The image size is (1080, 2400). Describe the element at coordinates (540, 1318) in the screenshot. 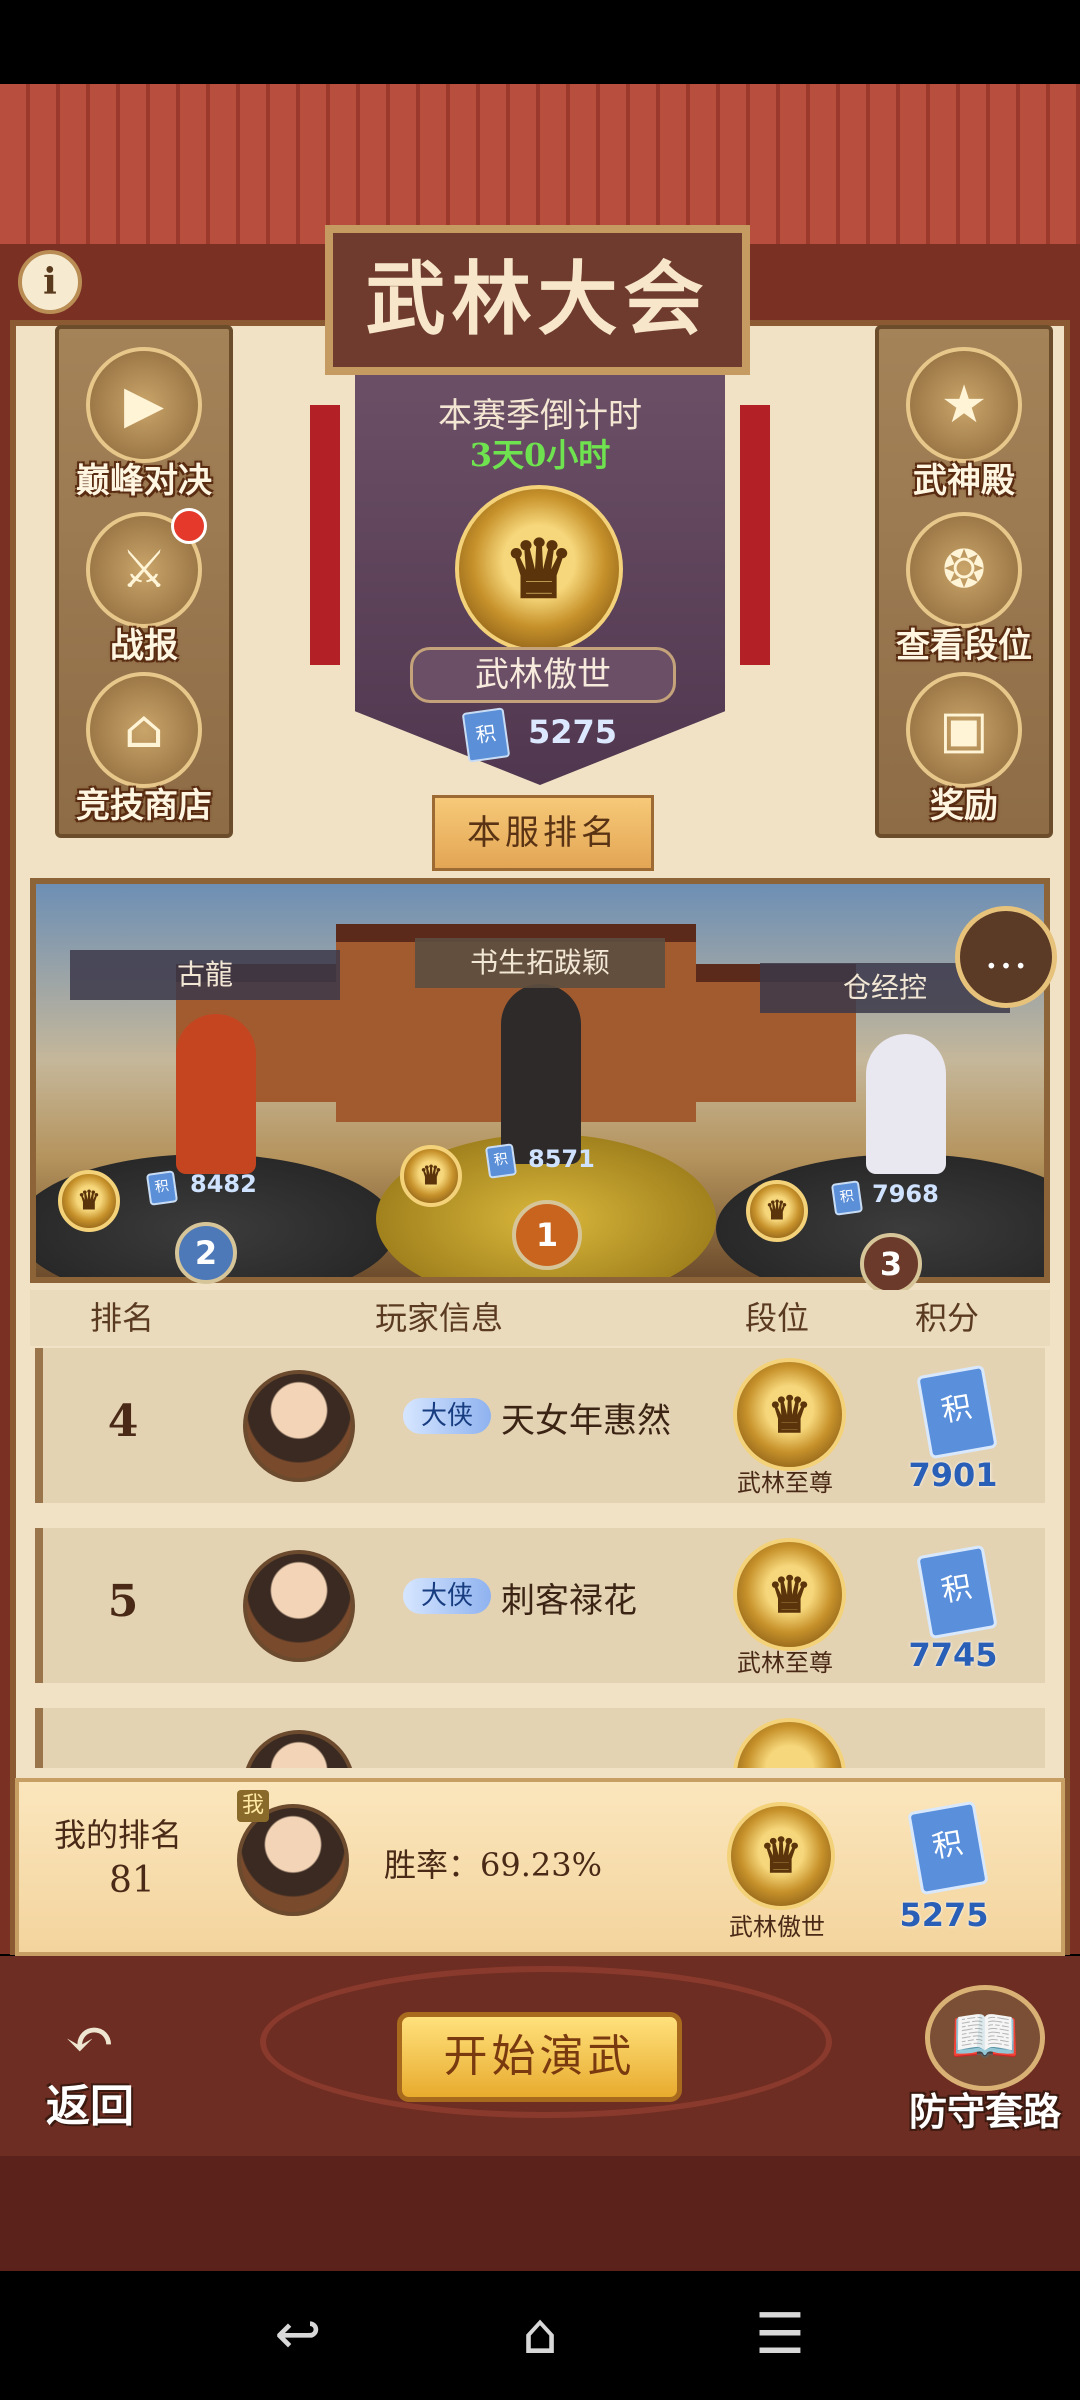

I see `ranking-table-header: 排名 玩家信息 段位 积分` at that location.